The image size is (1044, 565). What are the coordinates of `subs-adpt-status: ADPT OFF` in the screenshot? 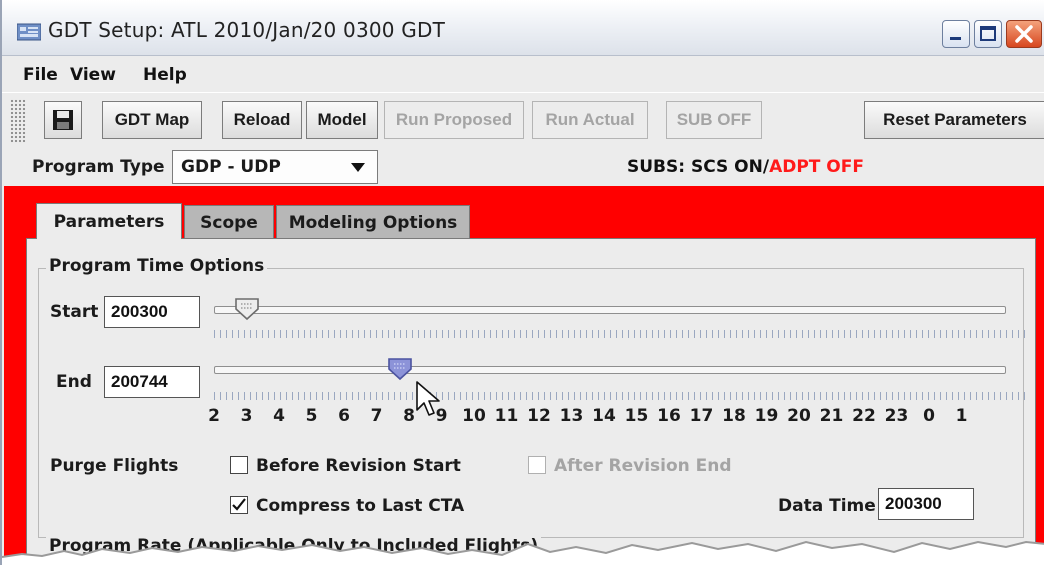 It's located at (816, 167).